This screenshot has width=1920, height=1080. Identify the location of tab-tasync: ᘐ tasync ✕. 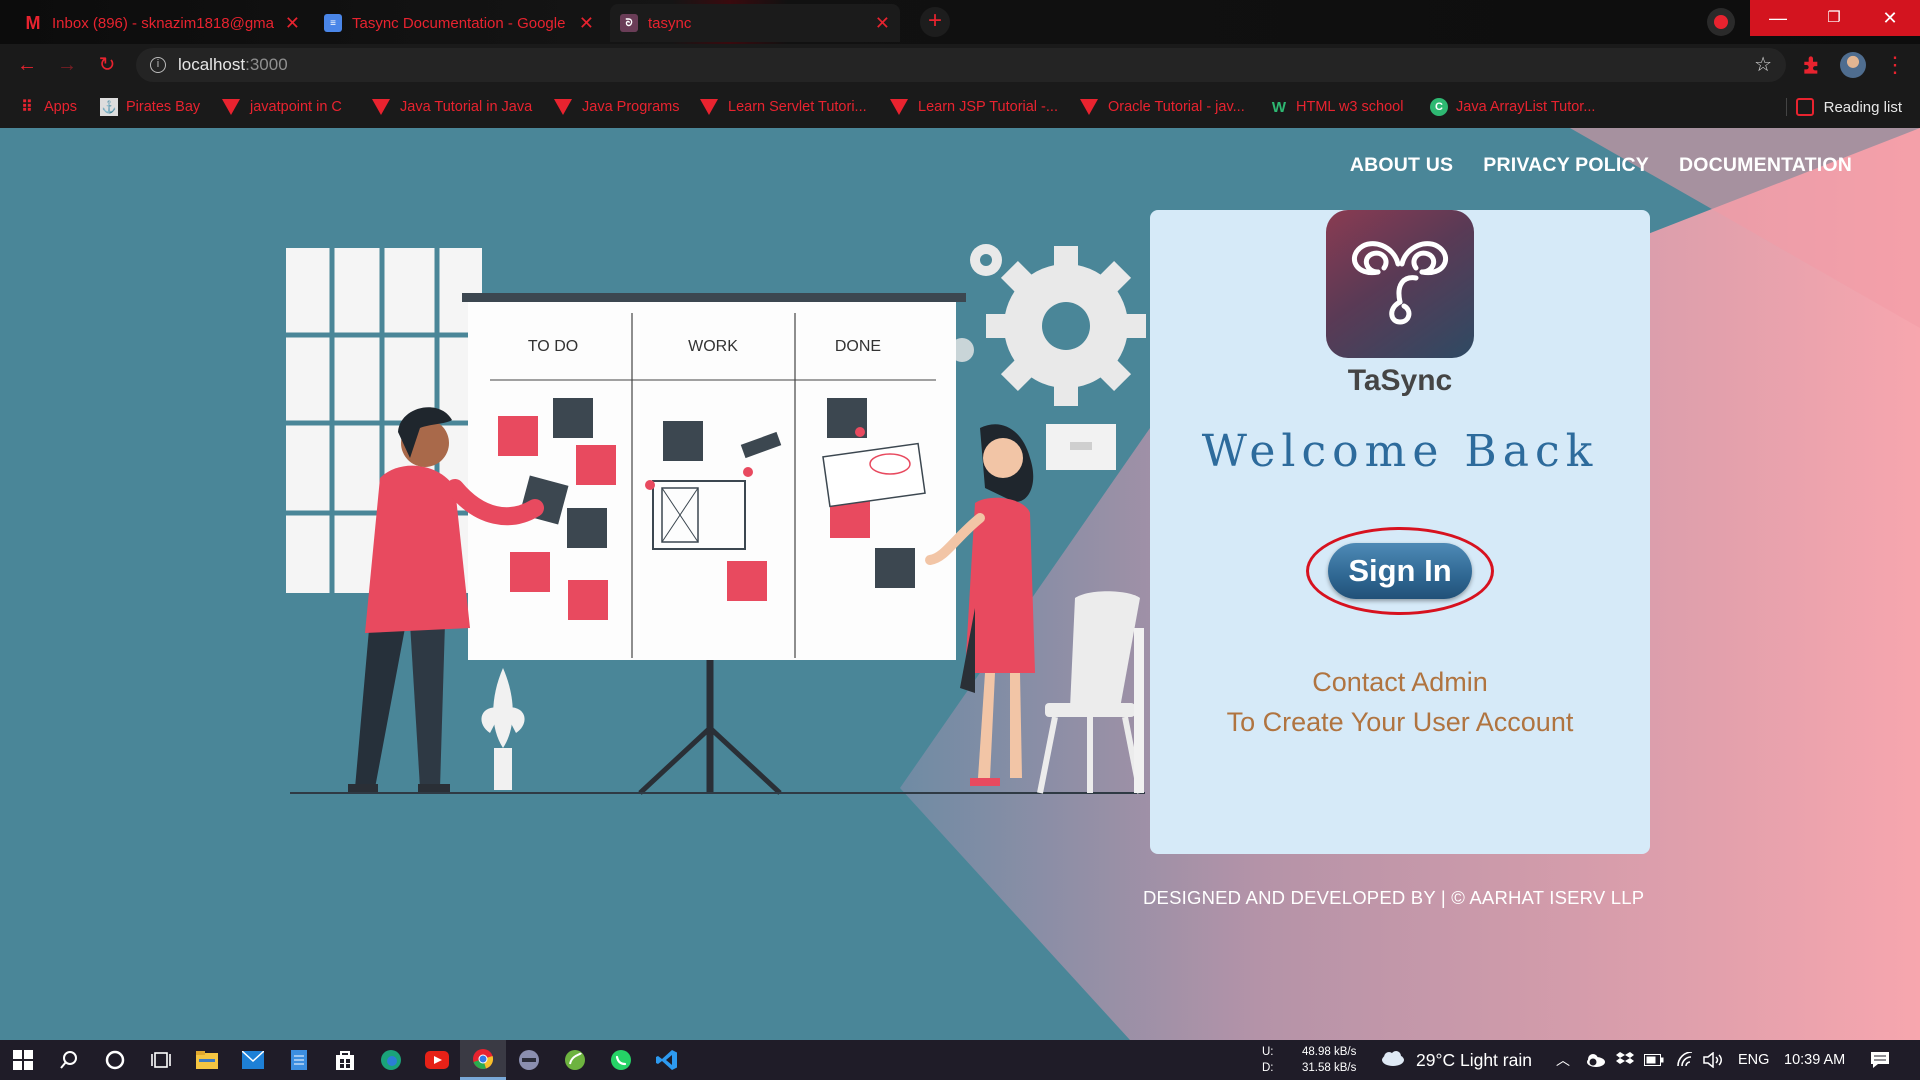
(755, 23).